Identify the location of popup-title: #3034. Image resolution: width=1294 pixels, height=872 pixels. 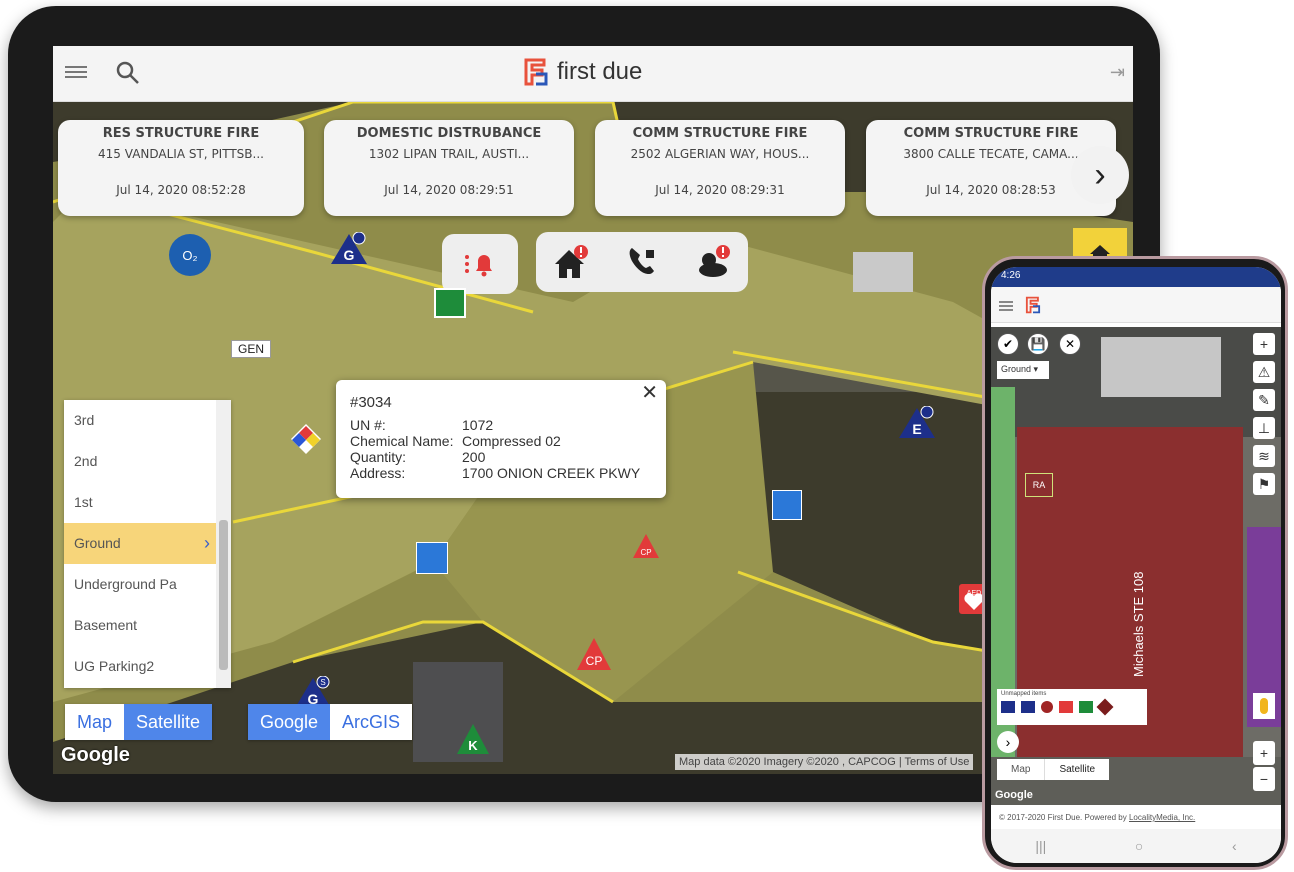
(371, 402).